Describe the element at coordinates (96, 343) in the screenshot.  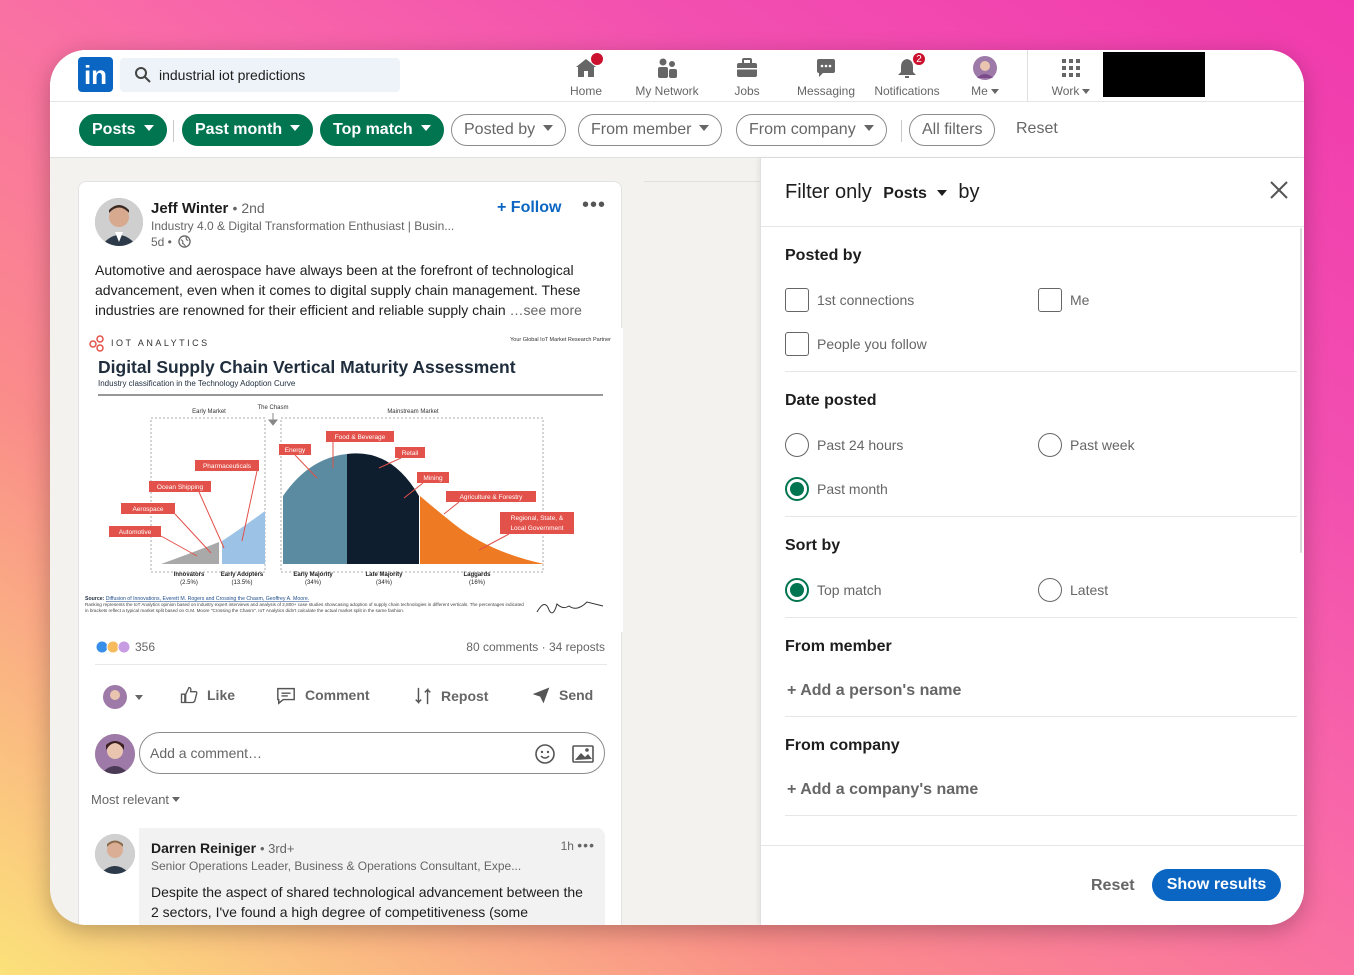
I see `iot-analytics-logo` at that location.